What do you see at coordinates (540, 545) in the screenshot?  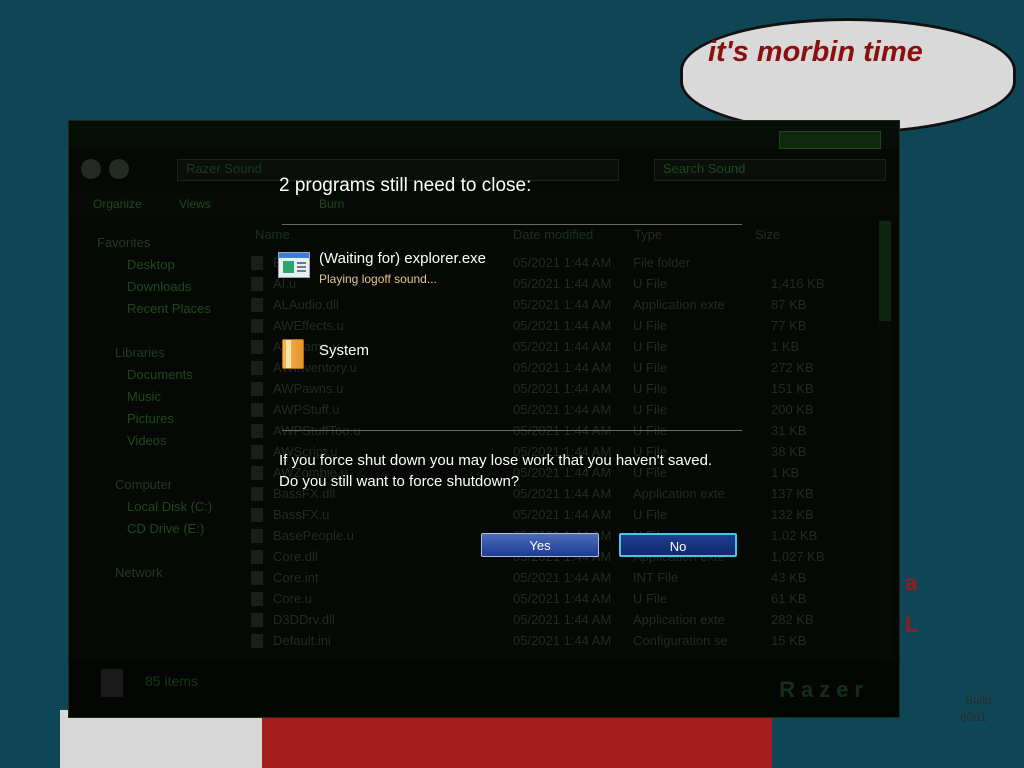 I see `yes-button: Yes` at bounding box center [540, 545].